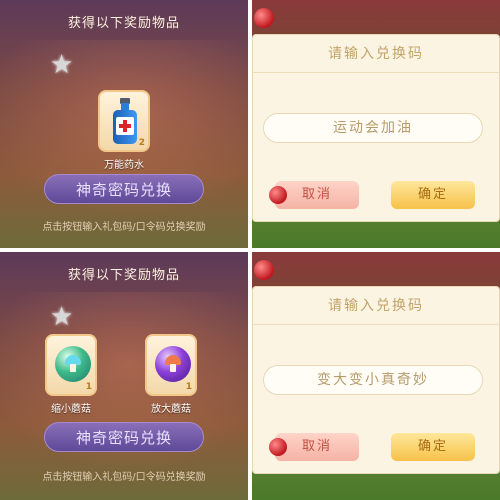  I want to click on redeem-code-input: 变大变小真奇妙, so click(373, 380).